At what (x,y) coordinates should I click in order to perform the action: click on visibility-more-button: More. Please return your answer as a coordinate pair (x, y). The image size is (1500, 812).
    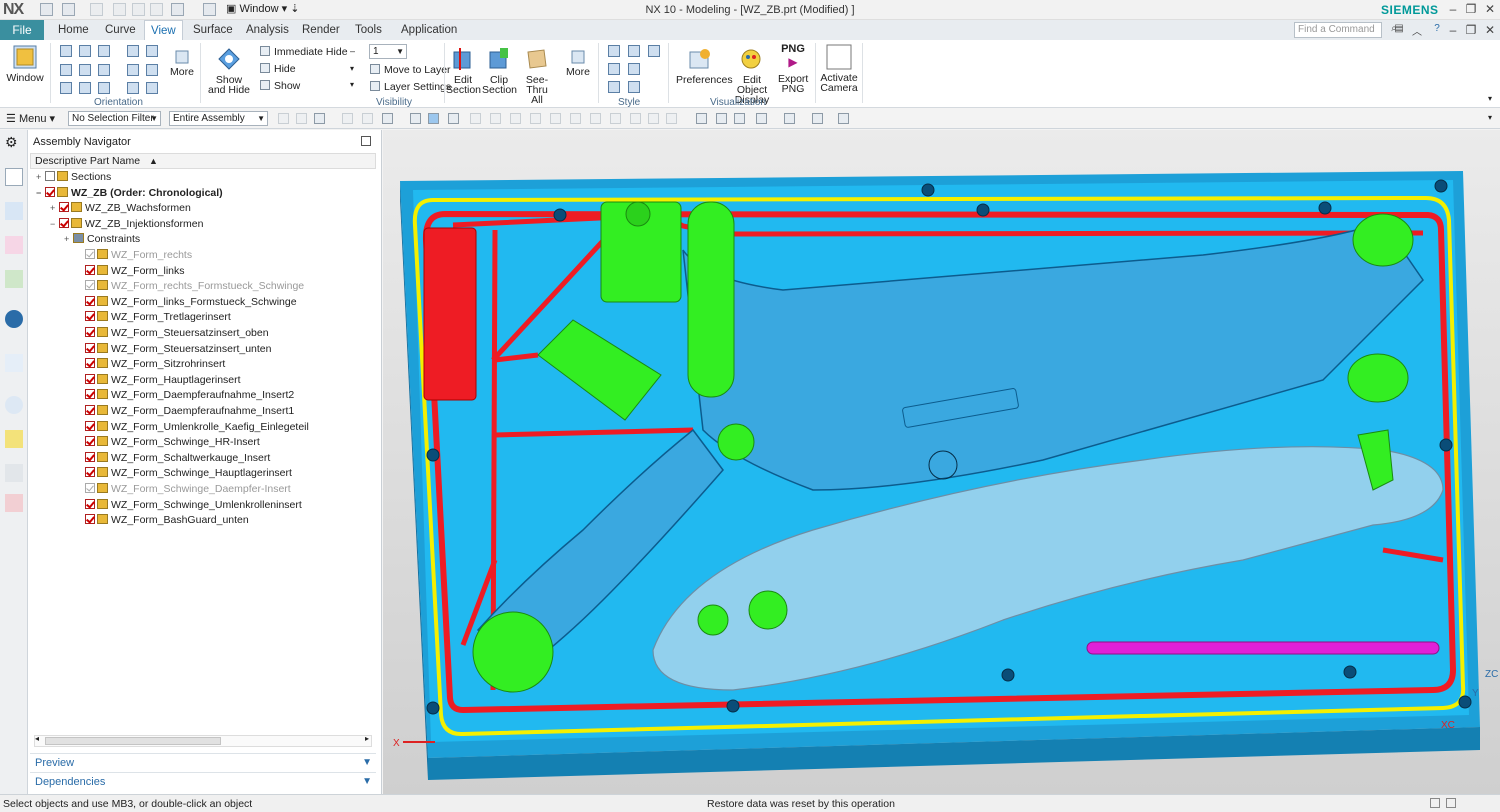
    Looking at the image, I should click on (578, 63).